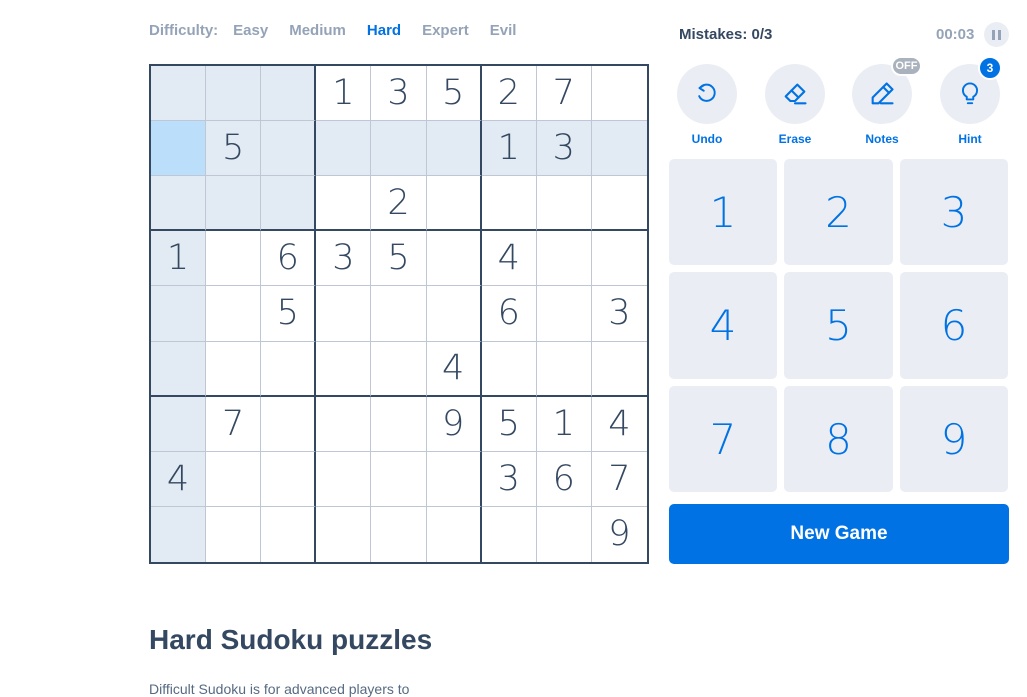 This screenshot has height=697, width=1027. I want to click on sudoku-cell-r1c8: 7, so click(564, 94).